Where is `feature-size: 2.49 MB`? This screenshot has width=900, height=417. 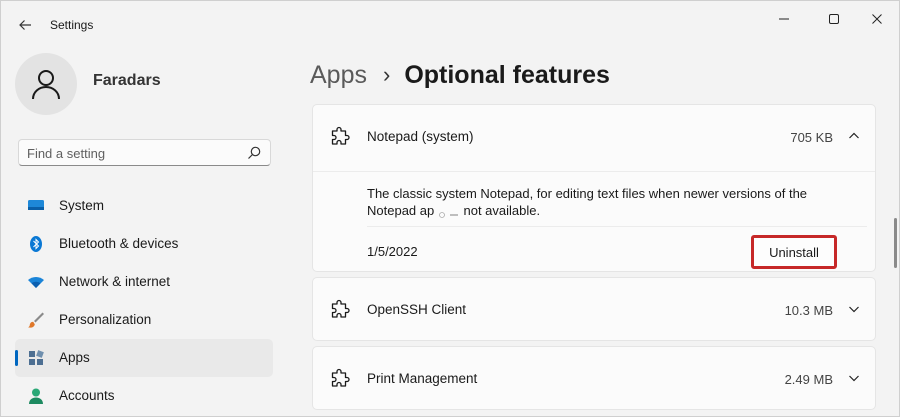
feature-size: 2.49 MB is located at coordinates (808, 379).